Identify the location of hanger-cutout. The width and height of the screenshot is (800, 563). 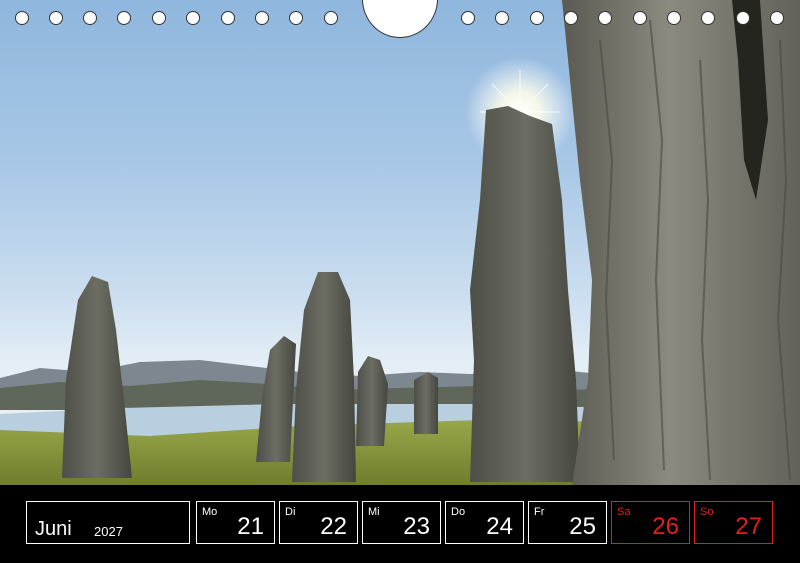
(400, 19).